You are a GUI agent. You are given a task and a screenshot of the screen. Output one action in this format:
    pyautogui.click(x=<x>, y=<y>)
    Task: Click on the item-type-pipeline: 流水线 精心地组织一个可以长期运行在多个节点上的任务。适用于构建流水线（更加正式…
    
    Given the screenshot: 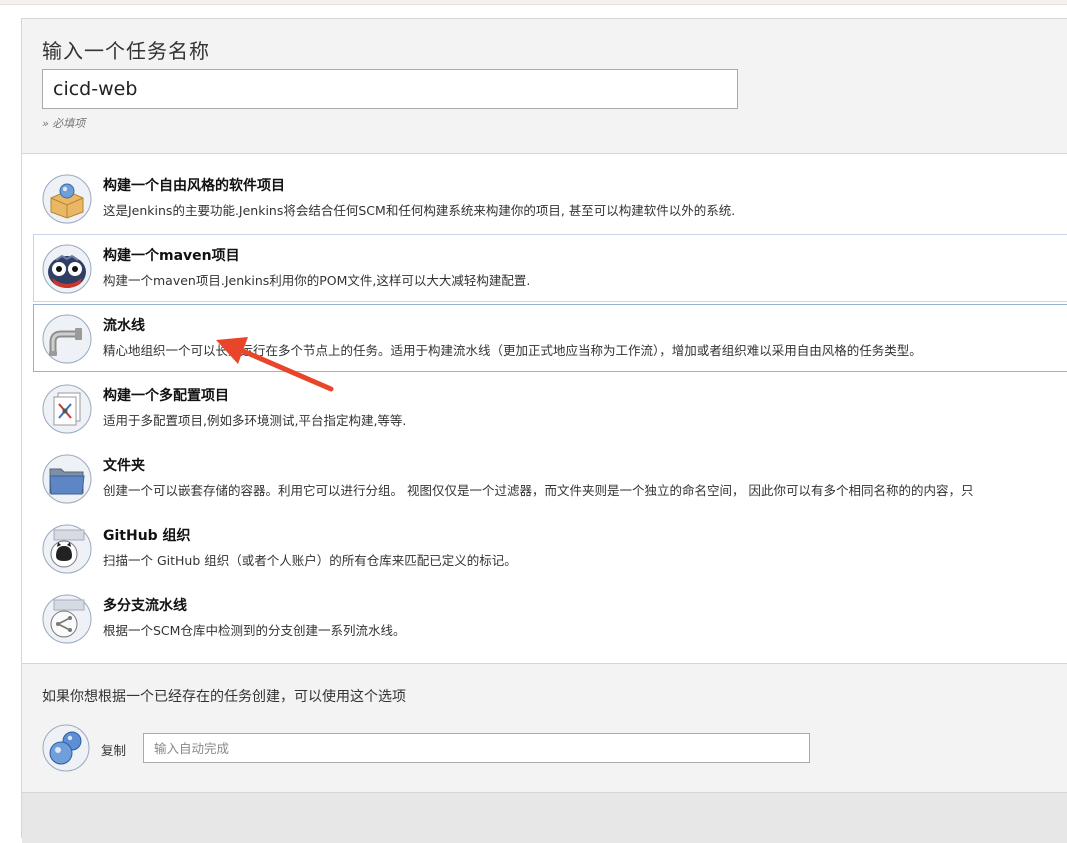 What is the action you would take?
    pyautogui.click(x=550, y=338)
    